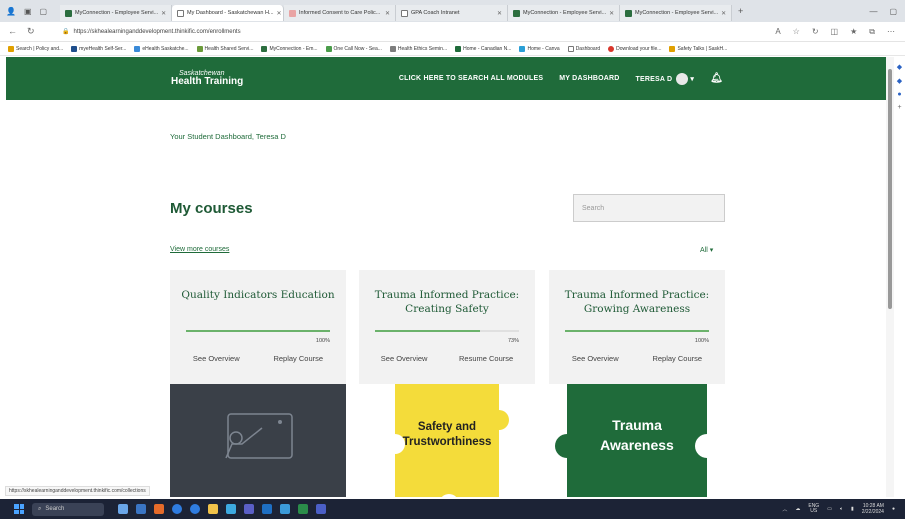  What do you see at coordinates (628, 13) in the screenshot?
I see `myconnection-icon` at bounding box center [628, 13].